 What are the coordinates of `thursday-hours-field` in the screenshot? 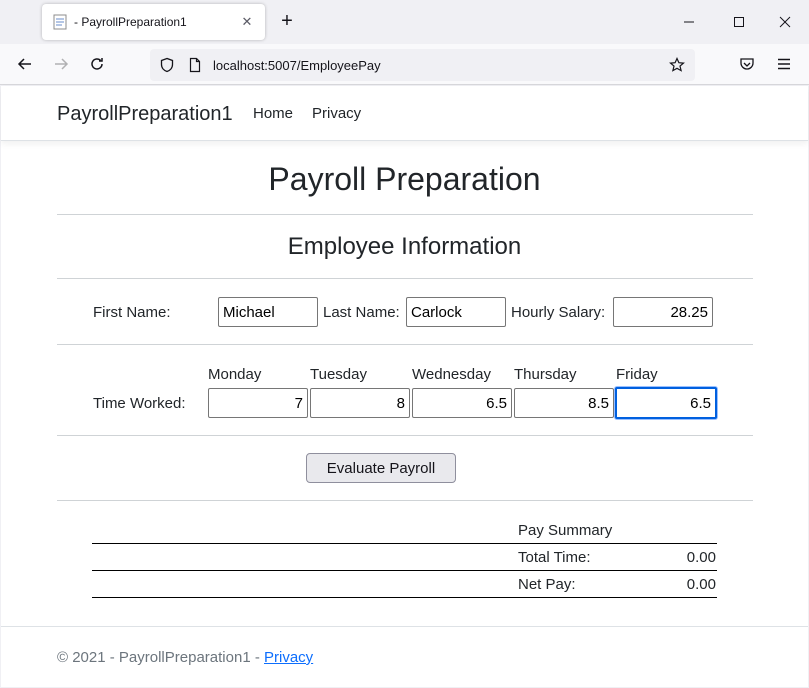 It's located at (564, 403).